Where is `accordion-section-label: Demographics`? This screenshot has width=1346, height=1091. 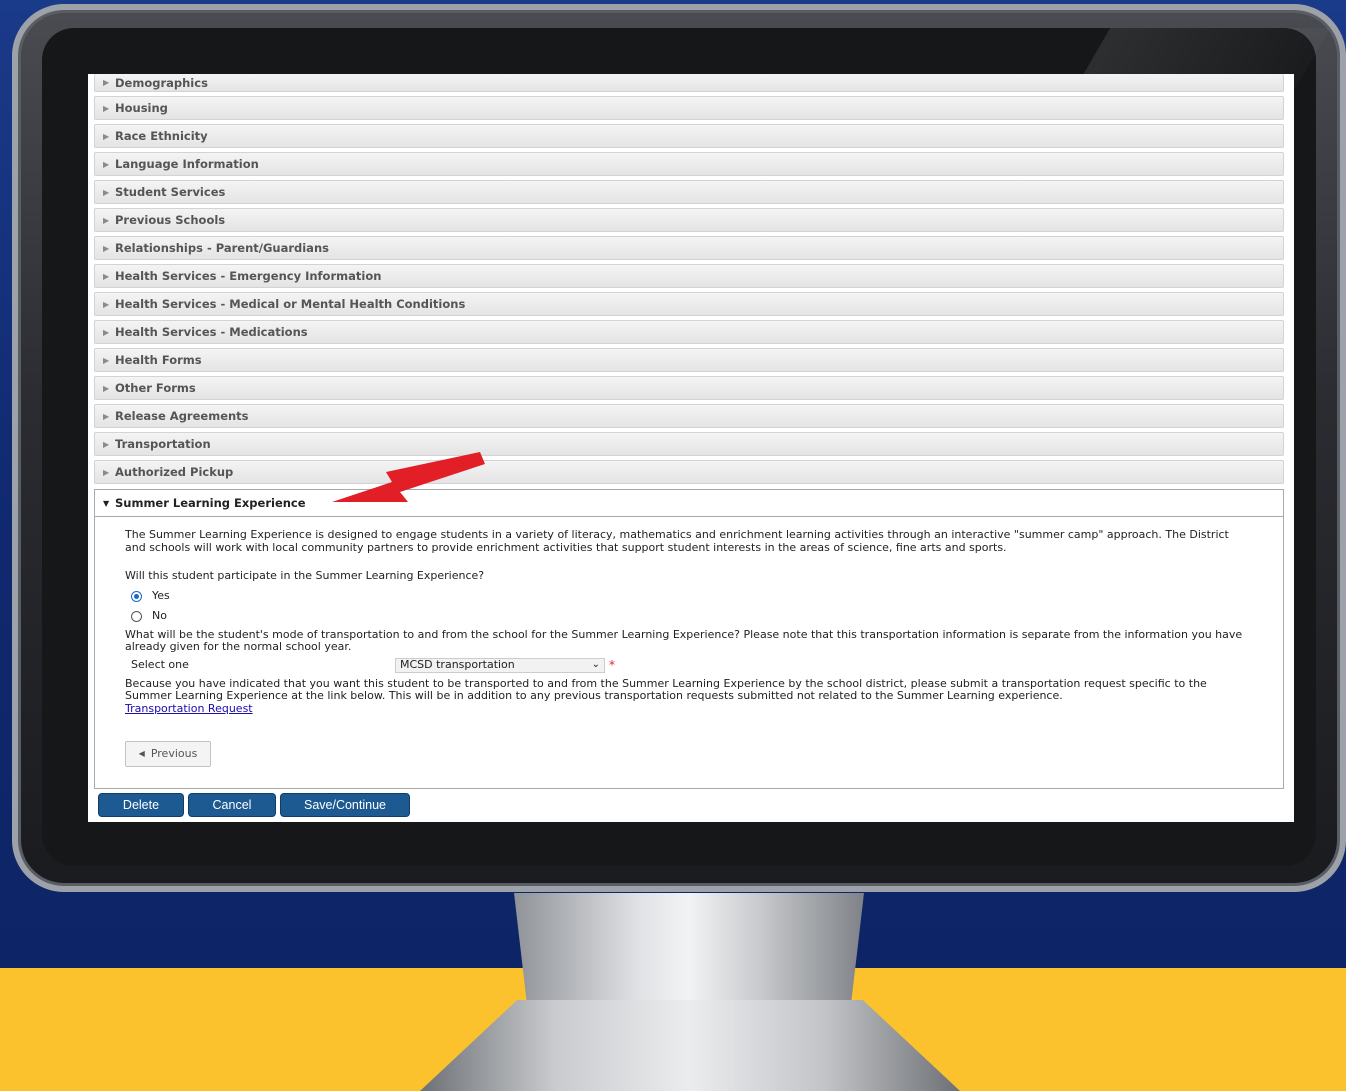 accordion-section-label: Demographics is located at coordinates (161, 82).